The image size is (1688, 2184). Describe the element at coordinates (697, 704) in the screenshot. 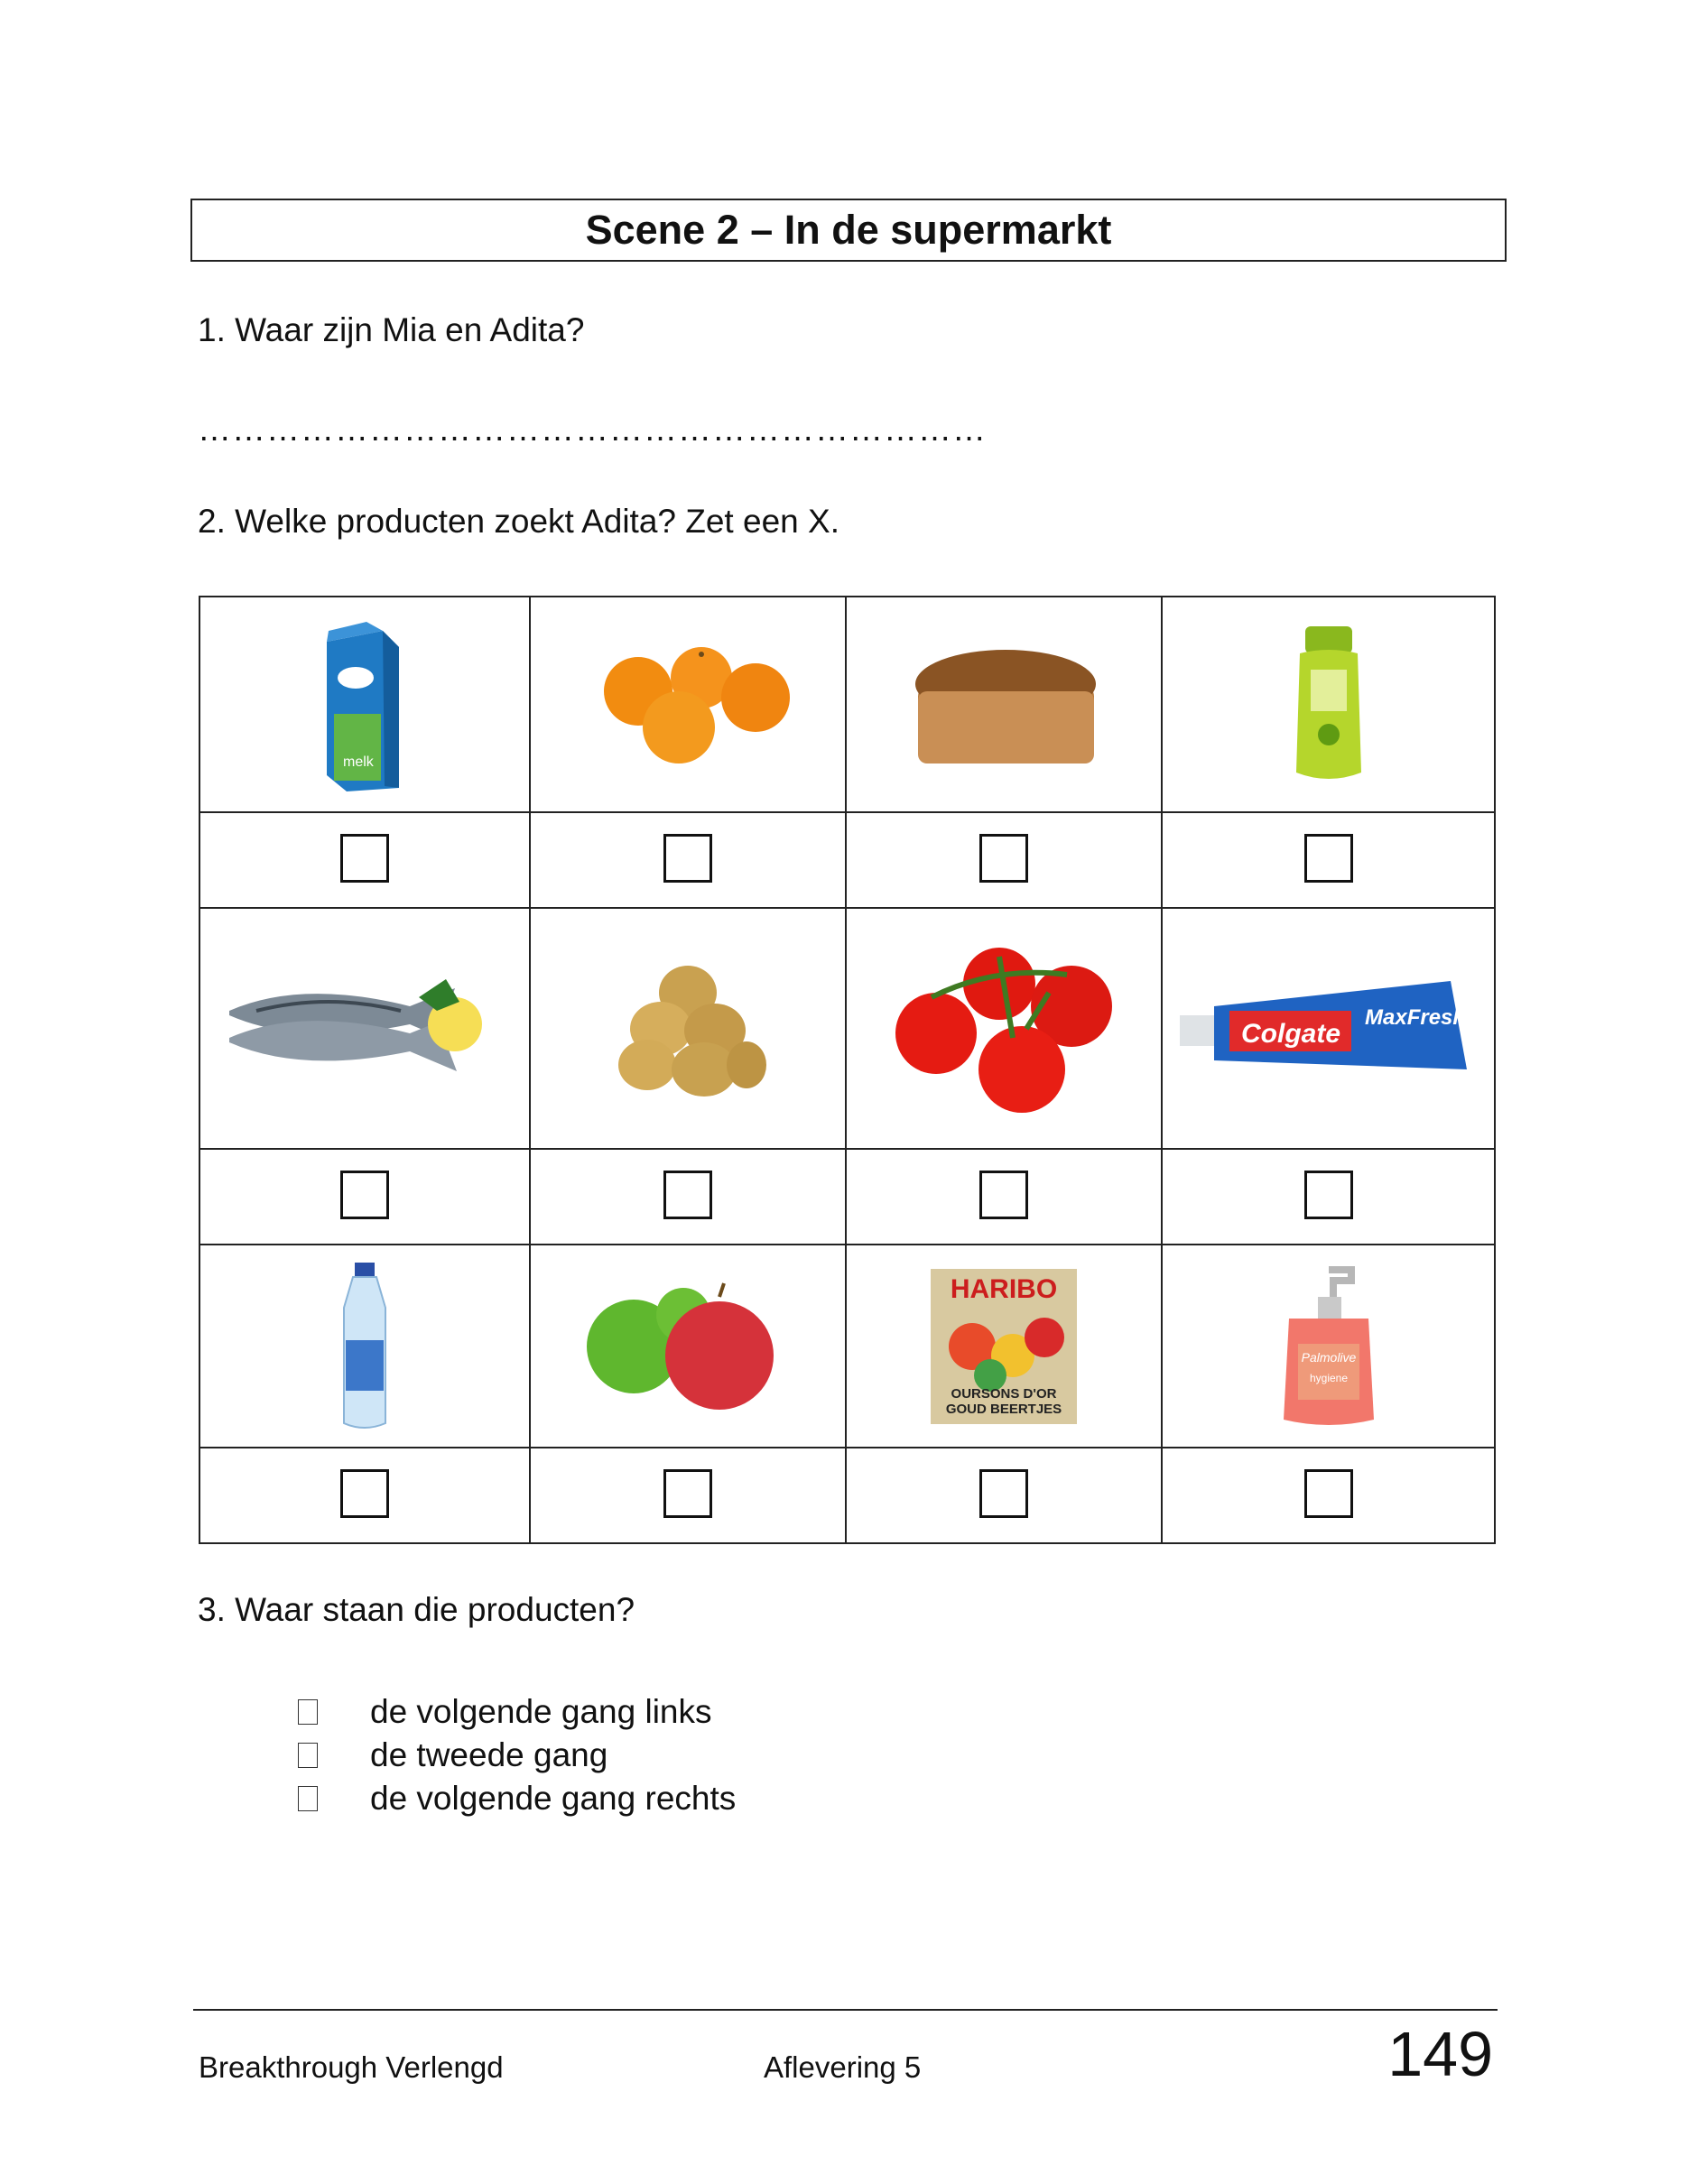

I see `oranges-image` at that location.